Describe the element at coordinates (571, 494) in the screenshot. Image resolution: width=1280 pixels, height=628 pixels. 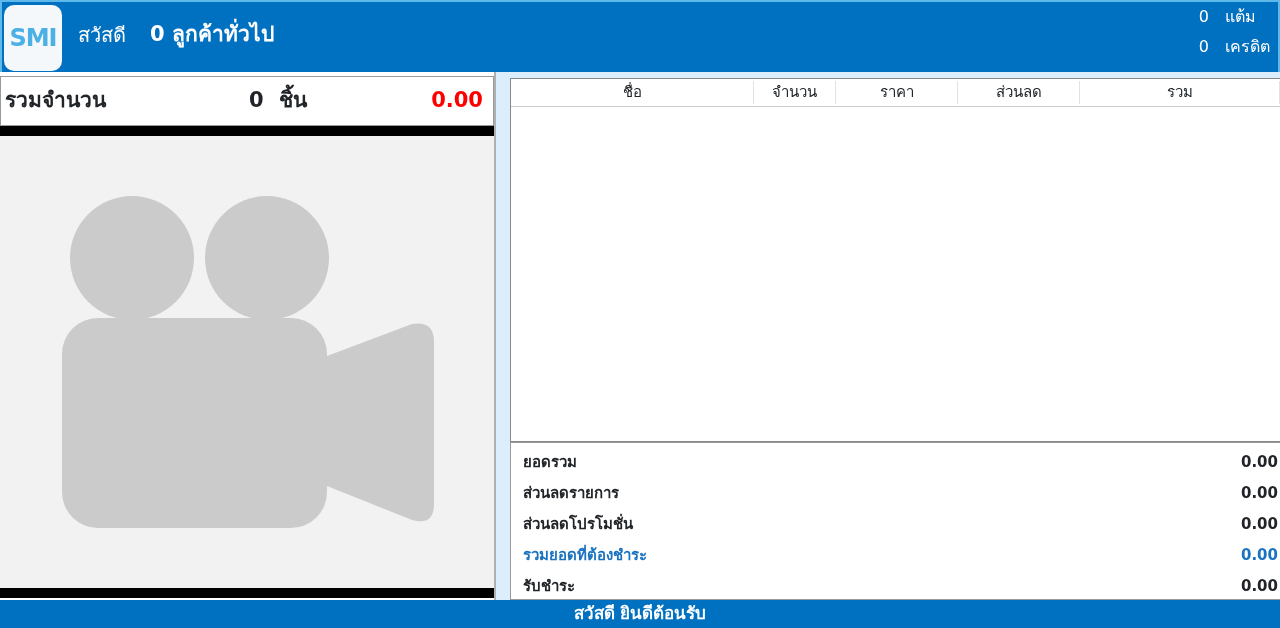
I see `summary-label: ส่วนลดรายการ` at that location.